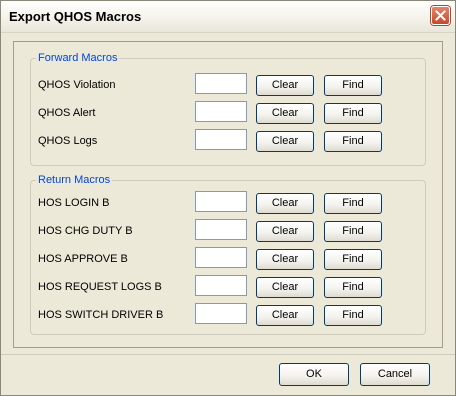 Image resolution: width=456 pixels, height=396 pixels. I want to click on close-icon, so click(440, 15).